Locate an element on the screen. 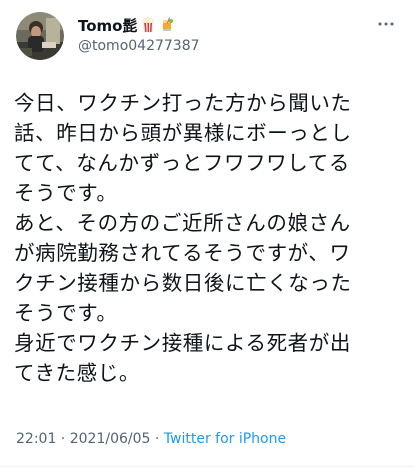 The image size is (414, 469). tweet-line: てて、なんかずっとフワフワしてる is located at coordinates (182, 163).